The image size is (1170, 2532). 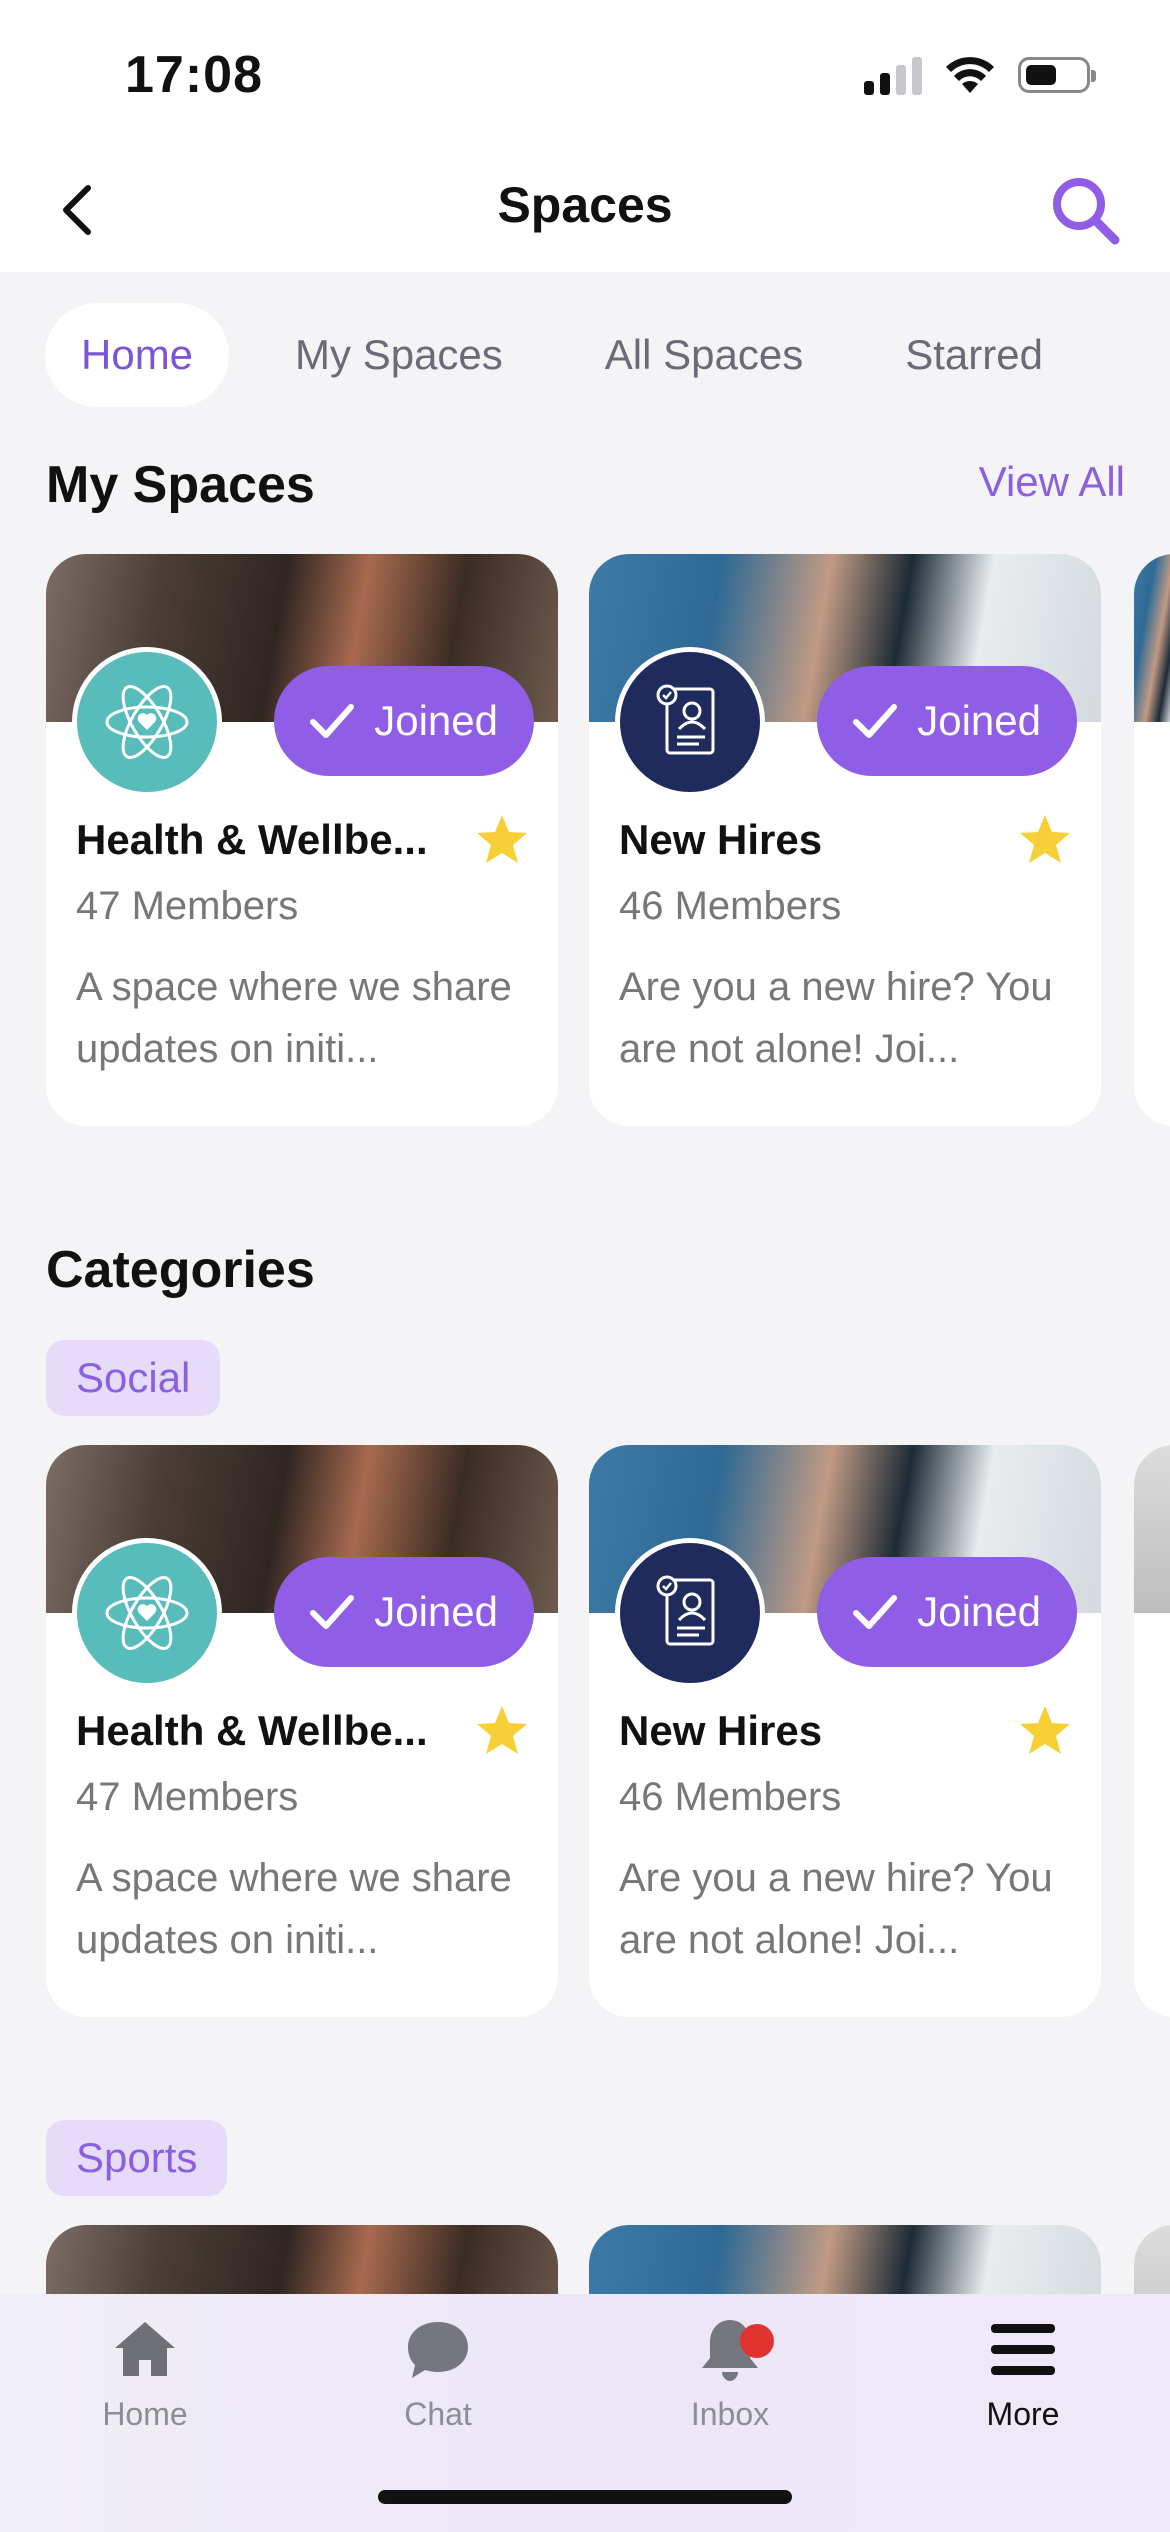 I want to click on menu-icon, so click(x=1023, y=2349).